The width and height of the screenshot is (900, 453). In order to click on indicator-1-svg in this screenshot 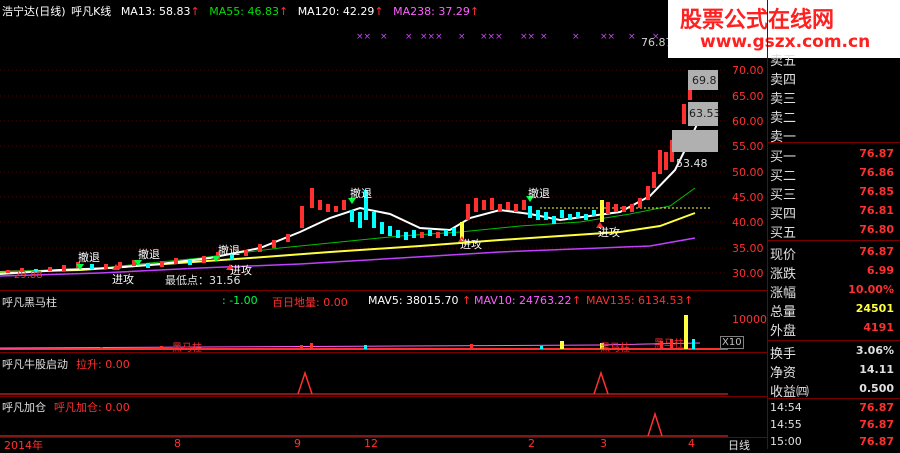, I will do `click(364, 382)`.